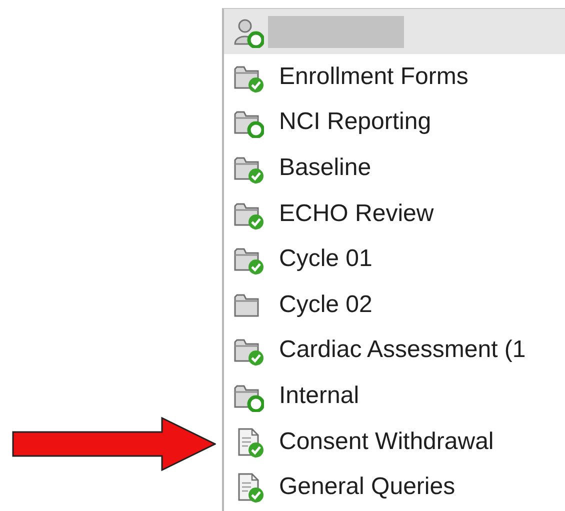  I want to click on tree-item-label: General Queries, so click(367, 487).